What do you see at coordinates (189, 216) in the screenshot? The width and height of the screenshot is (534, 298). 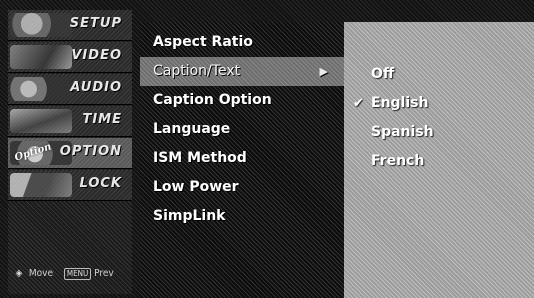 I see `menu-item-label: SimpLink` at bounding box center [189, 216].